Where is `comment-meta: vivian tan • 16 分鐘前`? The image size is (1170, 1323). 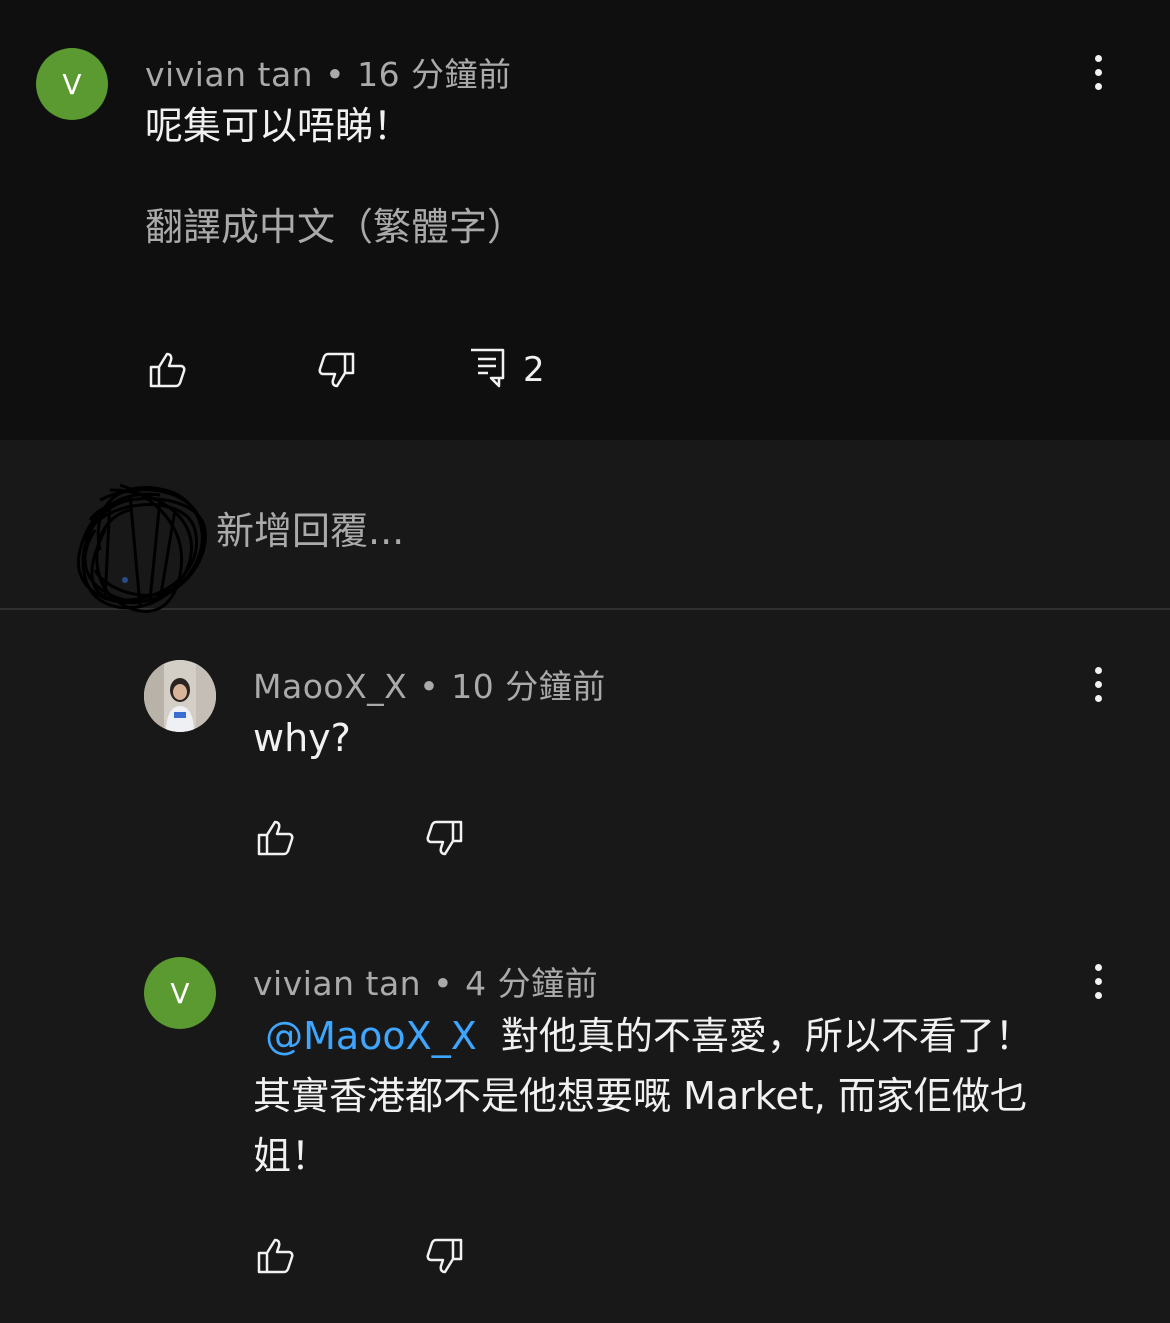 comment-meta: vivian tan • 16 分鐘前 is located at coordinates (328, 72).